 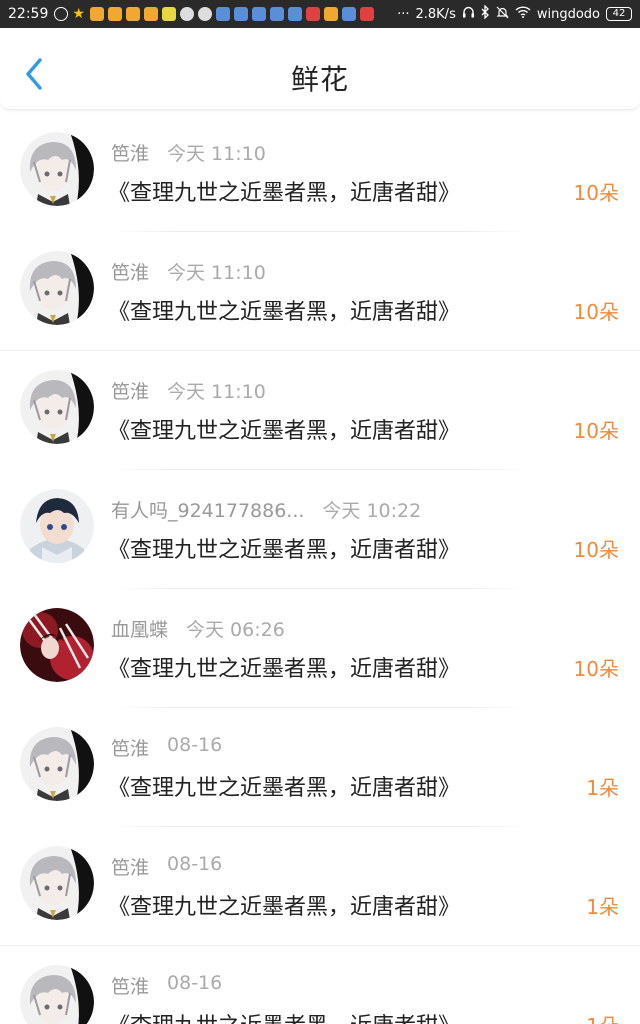 What do you see at coordinates (435, 14) in the screenshot?
I see `network-speed: 2.8K/s` at bounding box center [435, 14].